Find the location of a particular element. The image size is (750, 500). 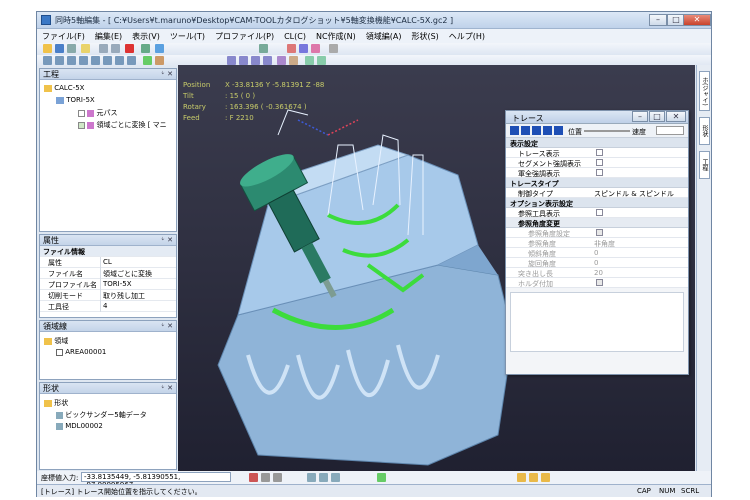

save-icon is located at coordinates (59, 48).